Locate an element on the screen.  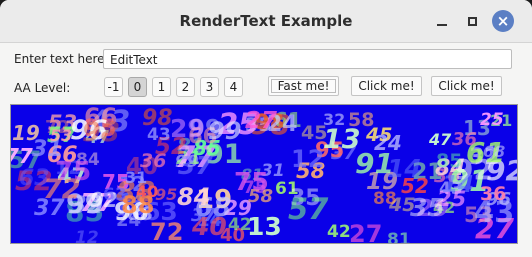
rendered-number: 81 is located at coordinates (399, 236).